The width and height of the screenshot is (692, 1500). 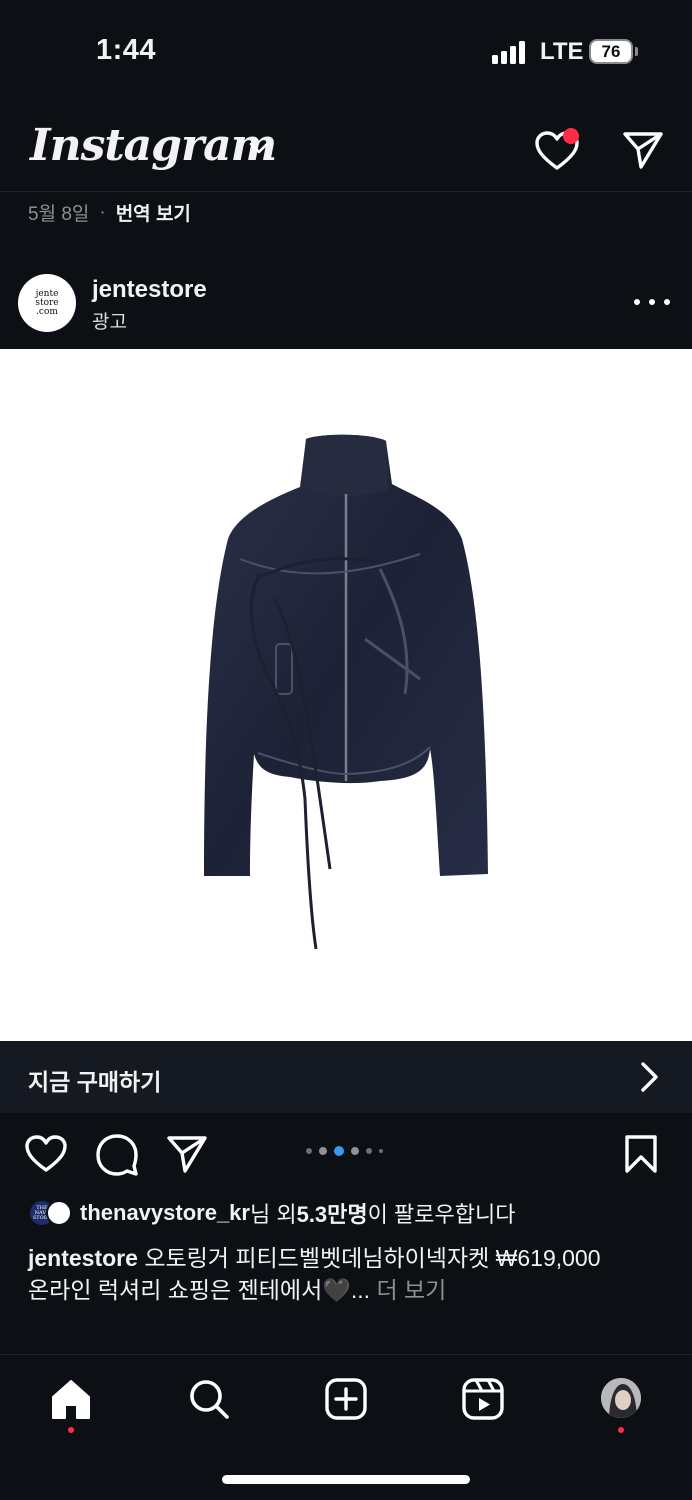 I want to click on network-type: LTE, so click(x=562, y=51).